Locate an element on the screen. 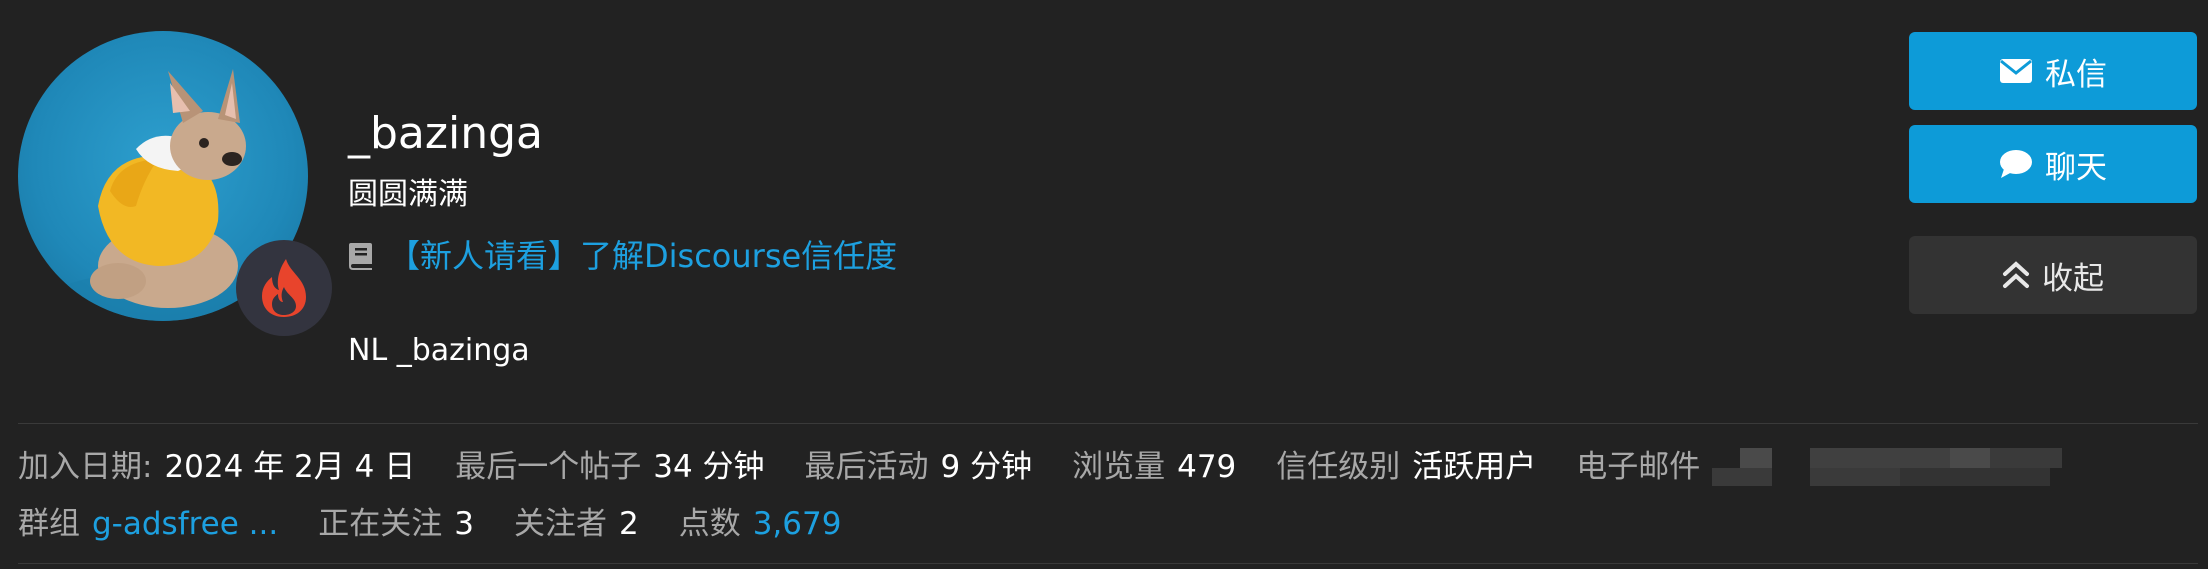 This screenshot has height=569, width=2208. stat-last-seen: 最后活动 9 分钟 is located at coordinates (918, 466).